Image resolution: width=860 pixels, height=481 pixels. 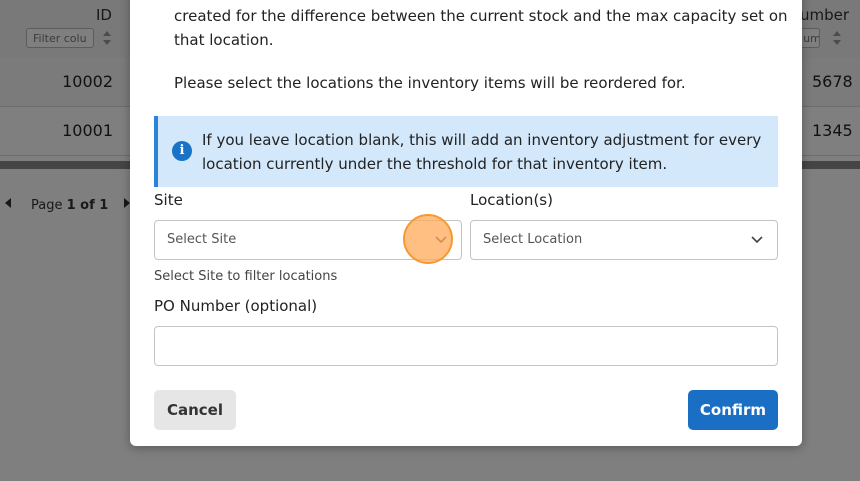 What do you see at coordinates (202, 239) in the screenshot?
I see `site-select-value: Select Site` at bounding box center [202, 239].